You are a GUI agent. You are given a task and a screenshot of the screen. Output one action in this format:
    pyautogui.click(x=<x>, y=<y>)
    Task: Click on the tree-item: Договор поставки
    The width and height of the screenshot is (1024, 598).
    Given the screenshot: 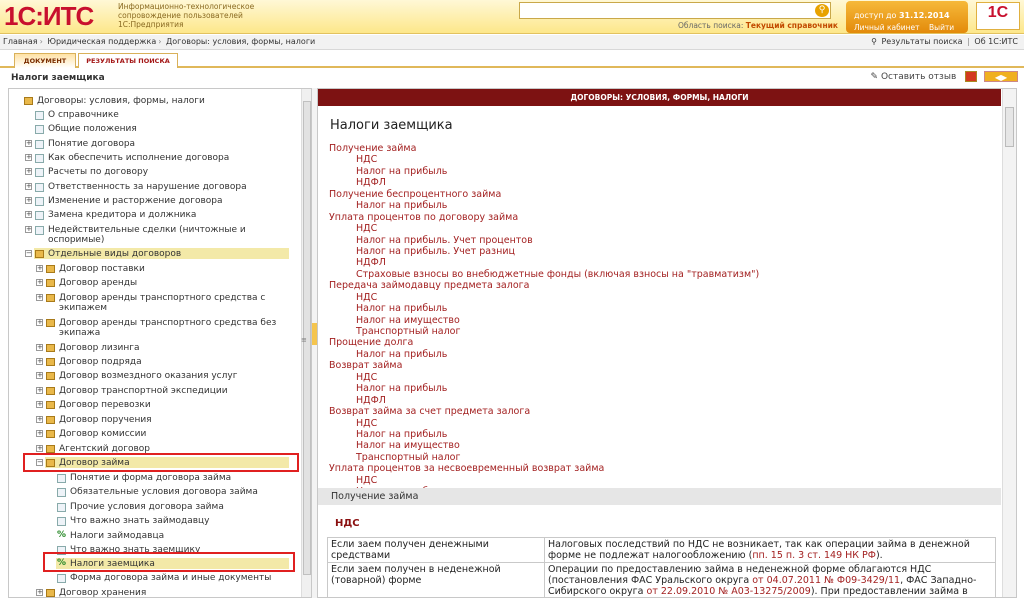 What is the action you would take?
    pyautogui.click(x=102, y=269)
    